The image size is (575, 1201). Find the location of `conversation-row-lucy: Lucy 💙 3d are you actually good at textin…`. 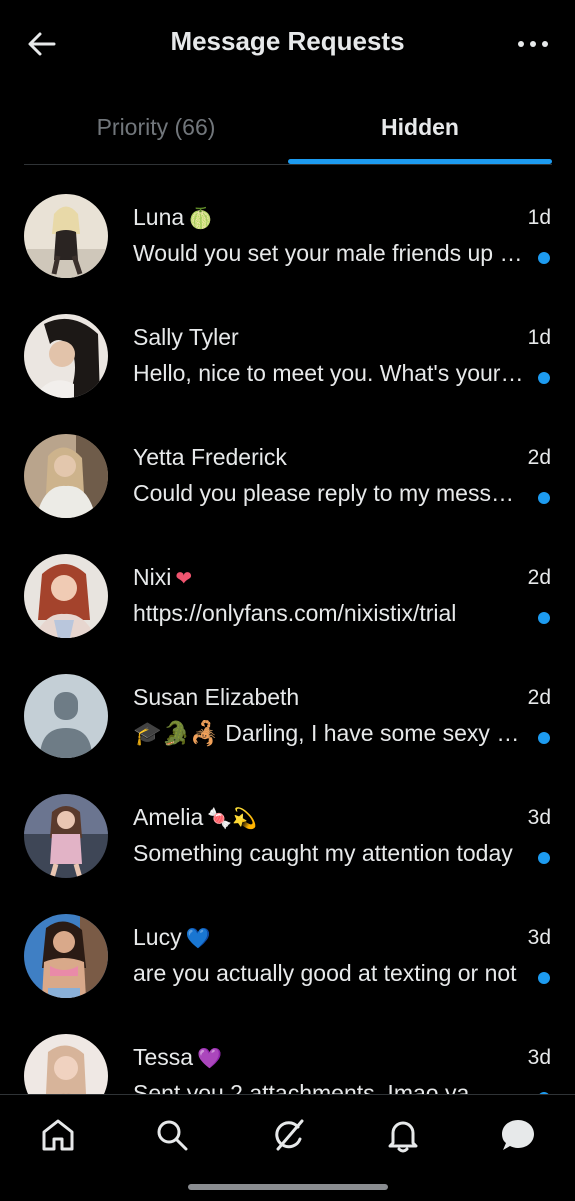

conversation-row-lucy: Lucy 💙 3d are you actually good at textin… is located at coordinates (287, 956).